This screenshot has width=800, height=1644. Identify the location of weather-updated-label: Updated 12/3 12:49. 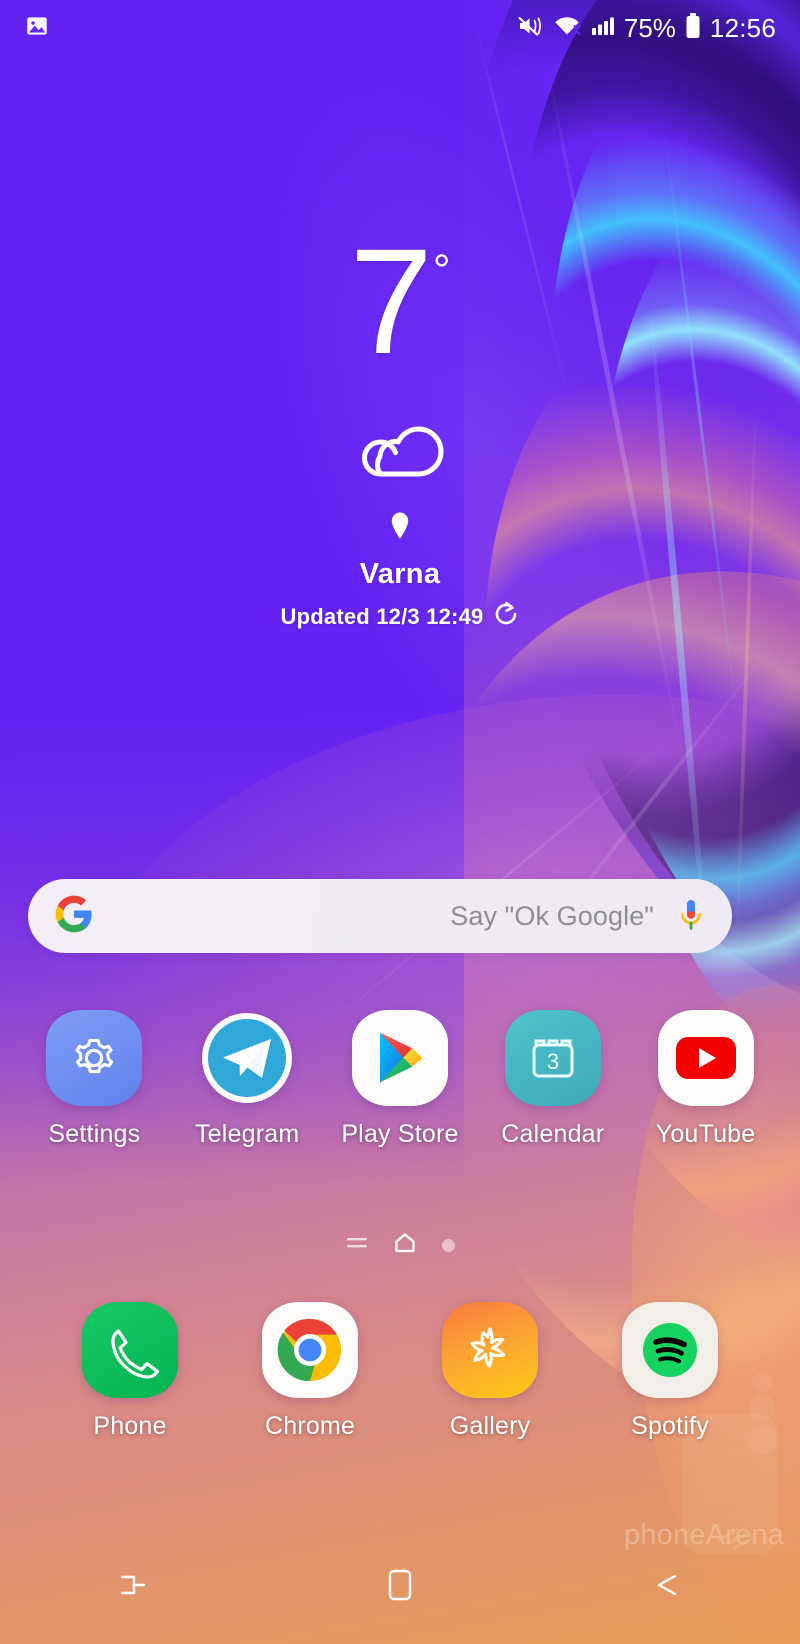
(382, 616).